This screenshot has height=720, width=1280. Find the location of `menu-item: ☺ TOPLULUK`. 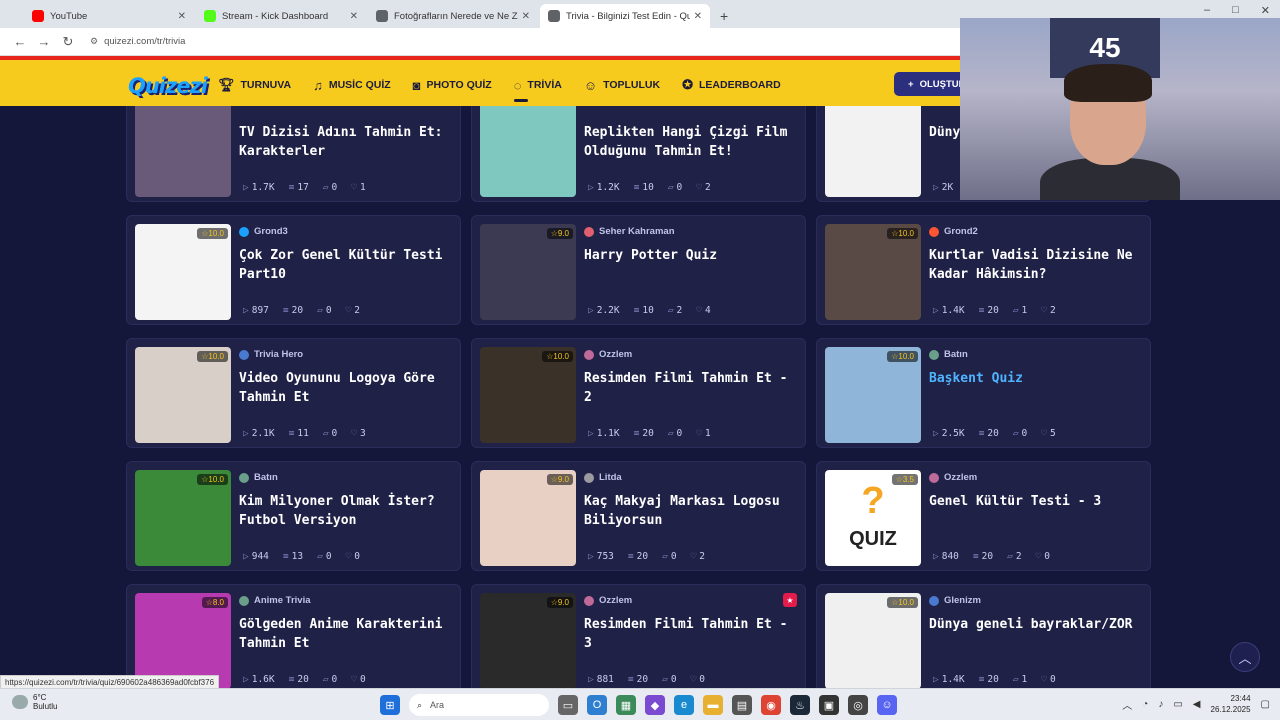

menu-item: ☺ TOPLULUK is located at coordinates (622, 85).